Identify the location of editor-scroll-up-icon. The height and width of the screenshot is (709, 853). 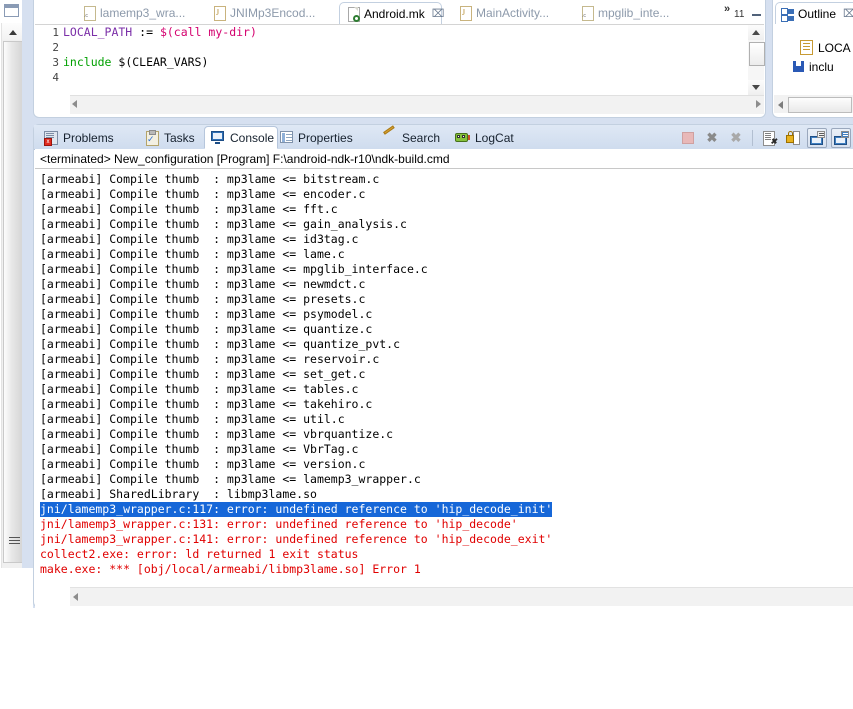
(756, 32).